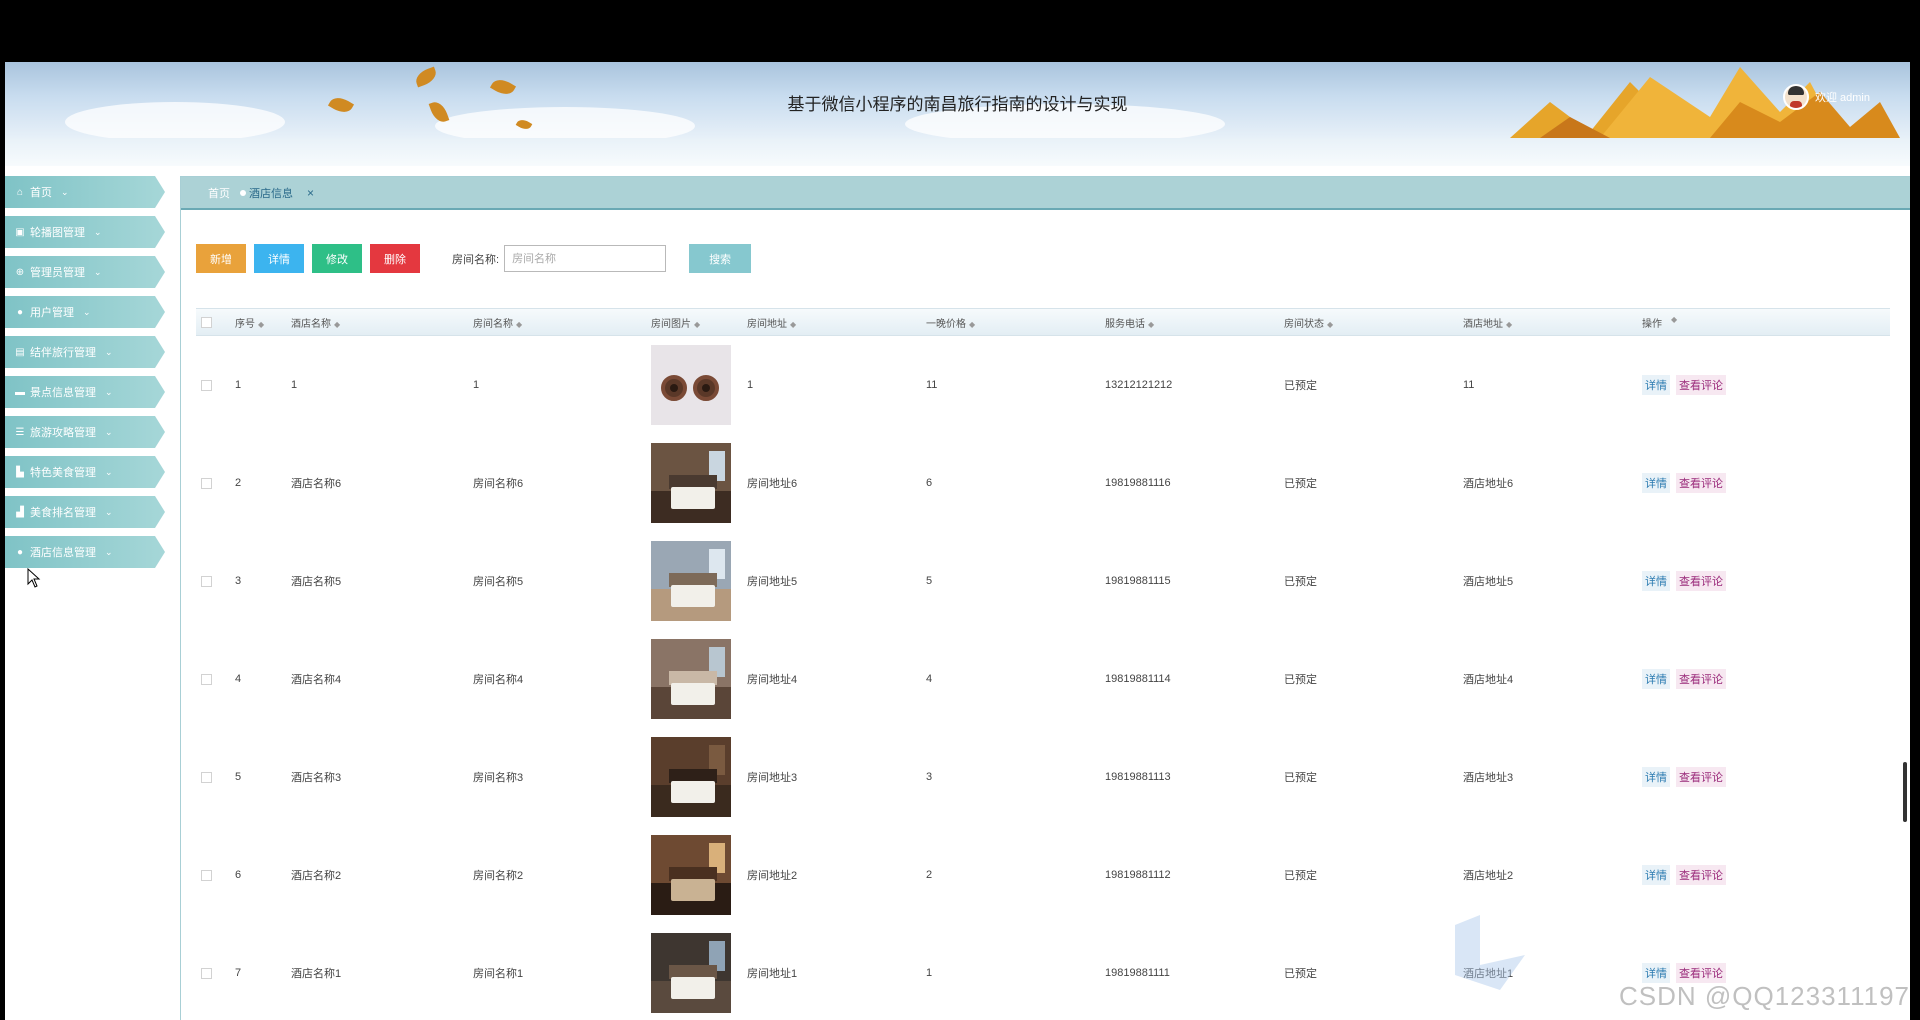 This screenshot has width=1920, height=1020. Describe the element at coordinates (238, 875) in the screenshot. I see `cell-no: 6` at that location.